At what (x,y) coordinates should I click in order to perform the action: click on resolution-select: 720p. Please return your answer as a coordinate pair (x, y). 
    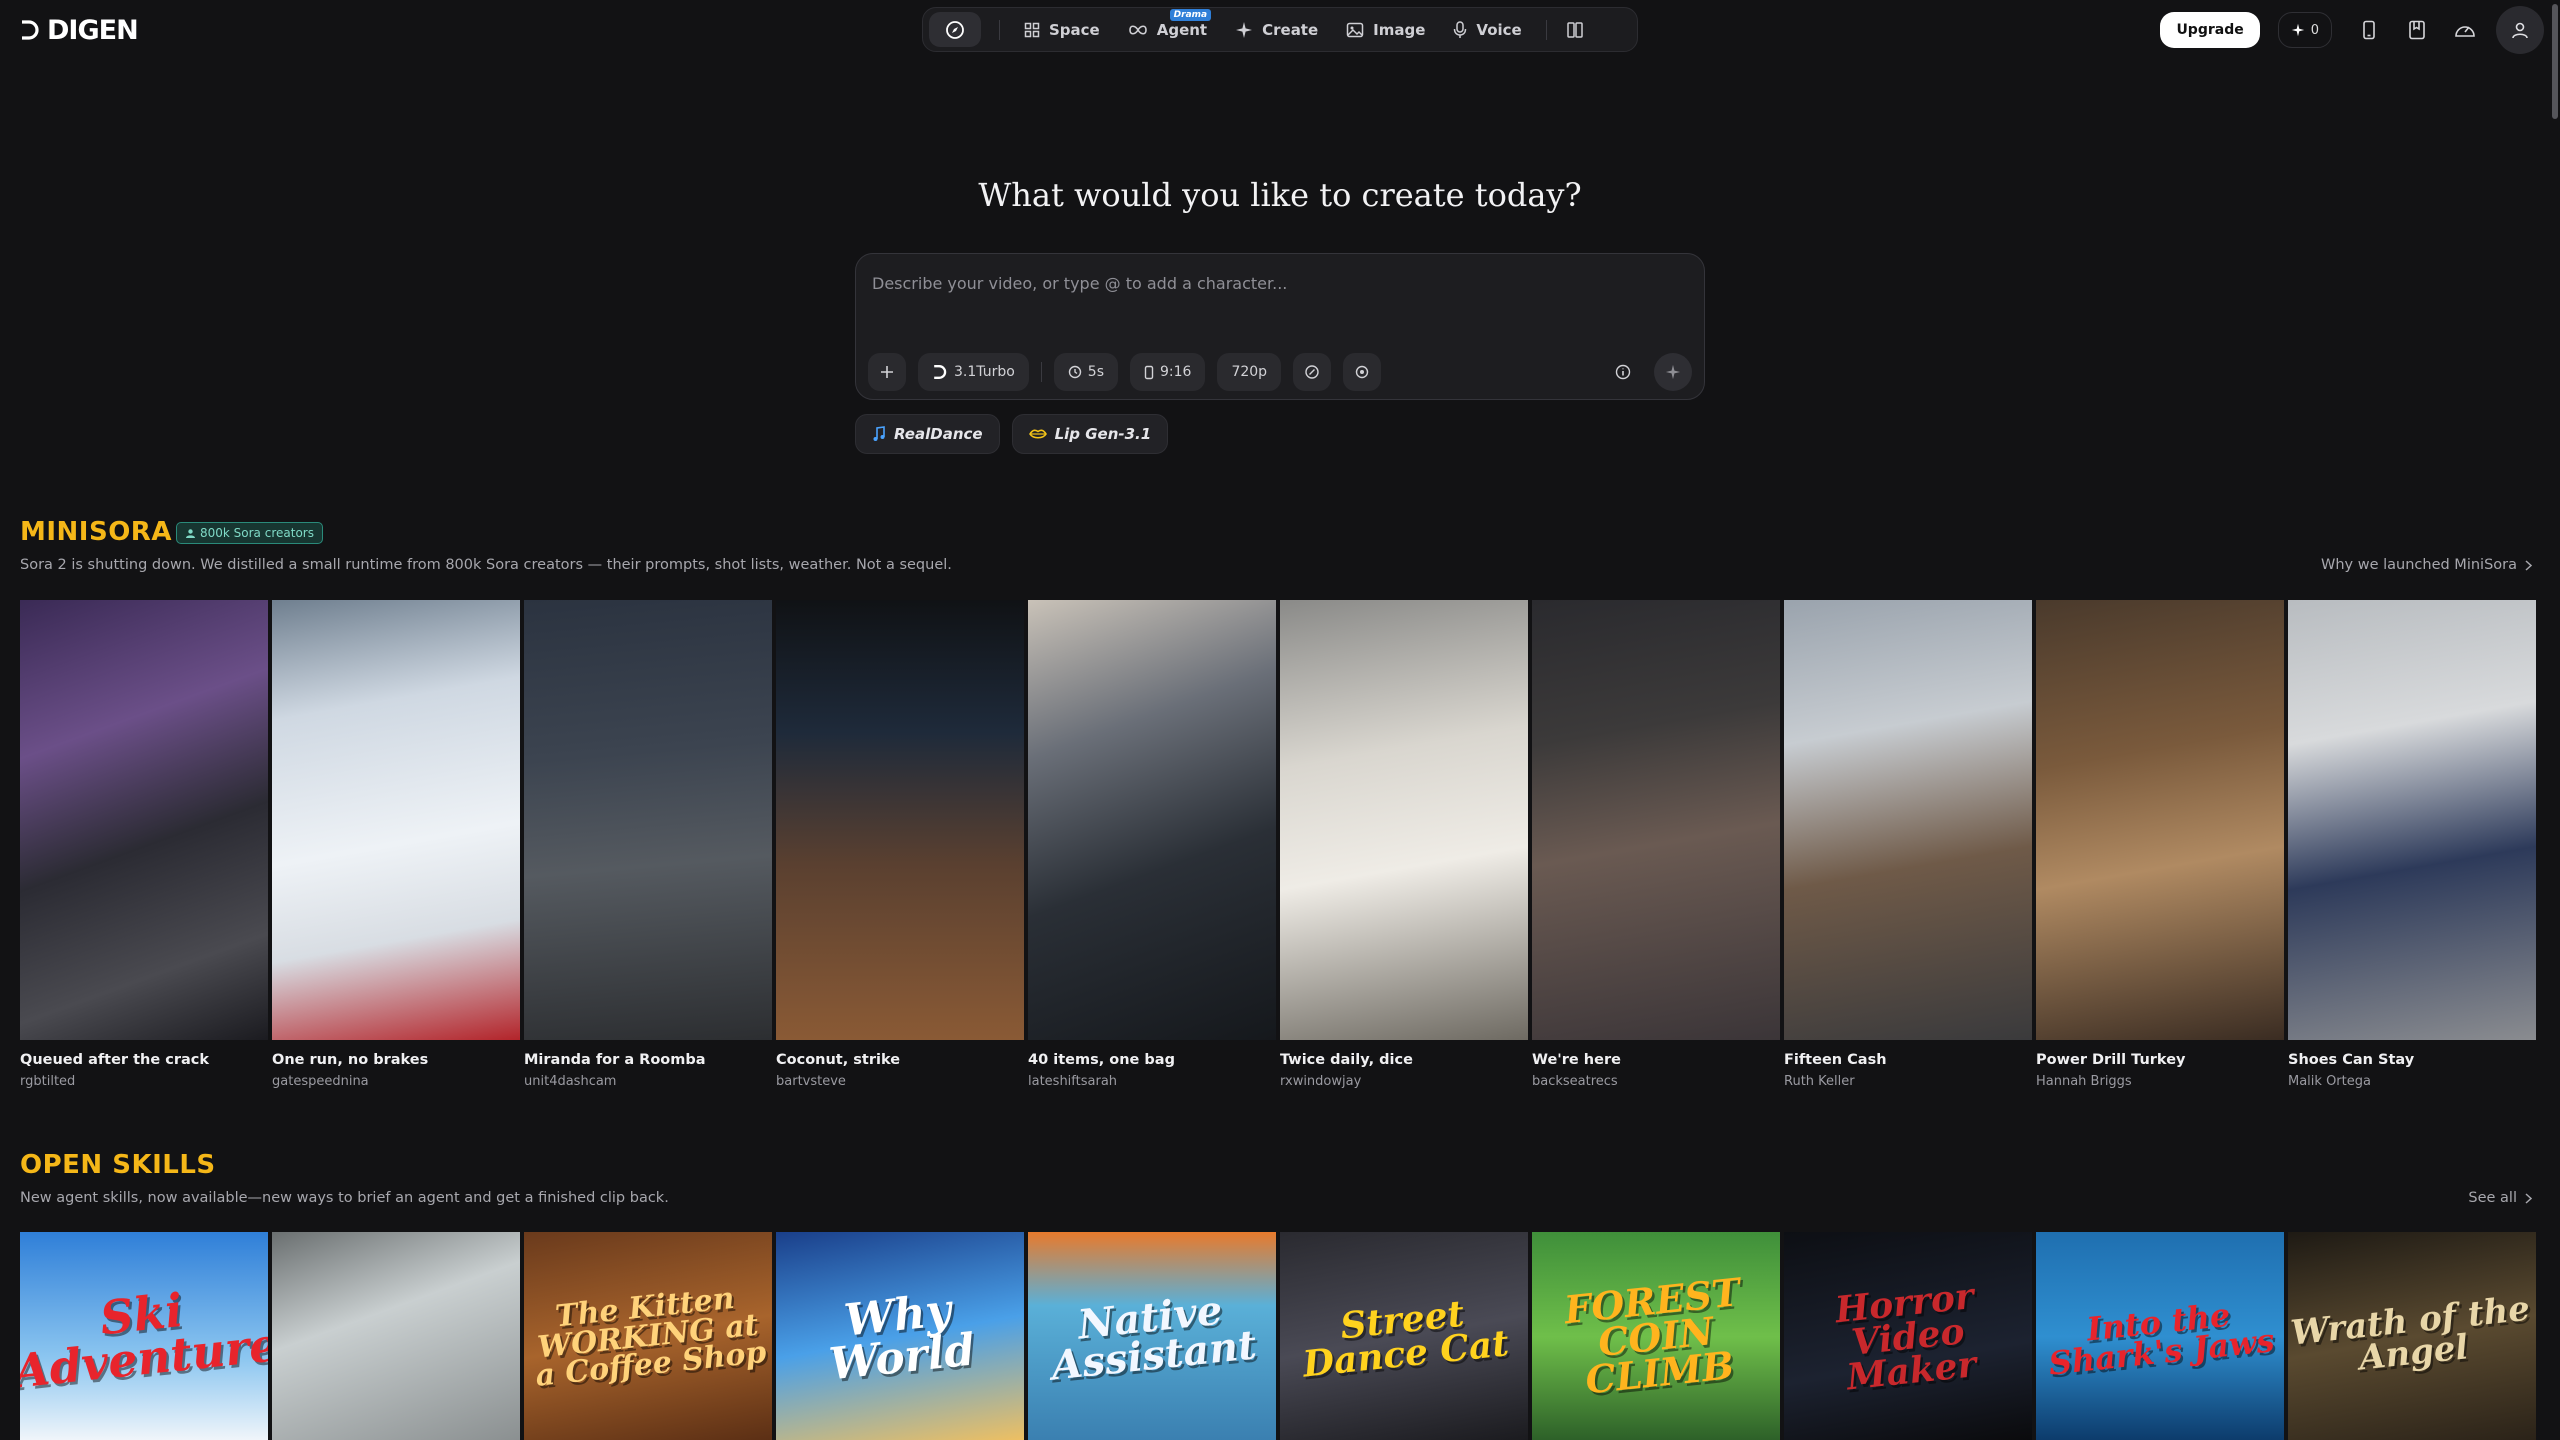
    Looking at the image, I should click on (1249, 372).